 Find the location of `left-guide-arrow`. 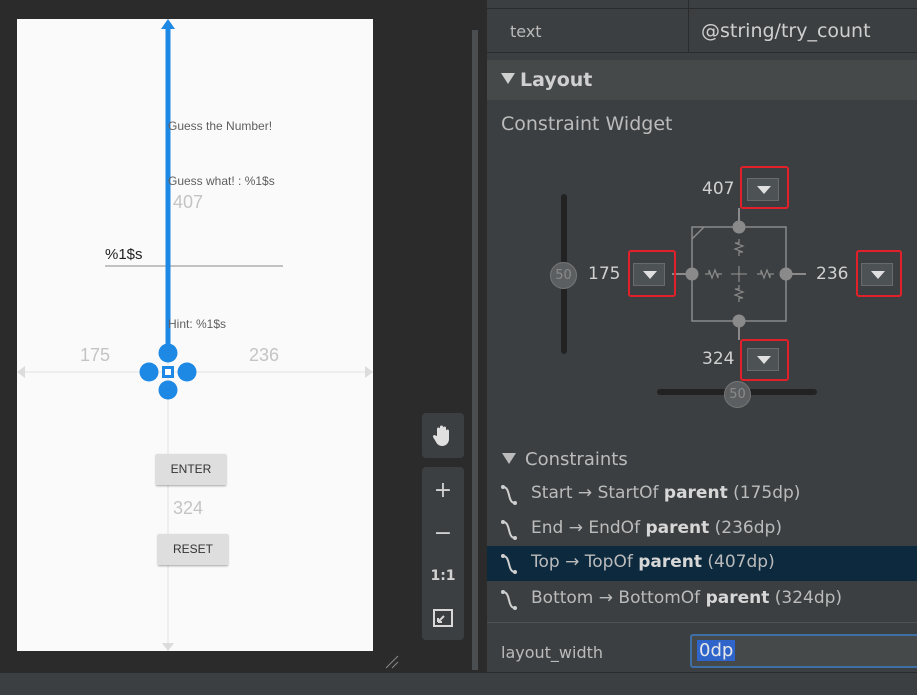

left-guide-arrow is located at coordinates (21, 372).